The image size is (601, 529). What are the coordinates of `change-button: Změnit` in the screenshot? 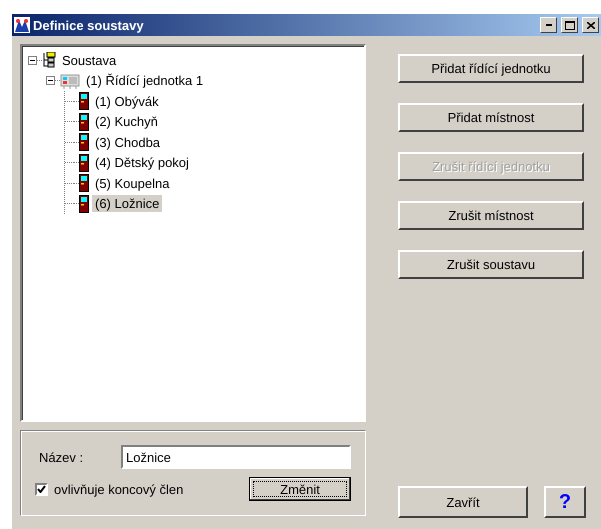 It's located at (300, 489).